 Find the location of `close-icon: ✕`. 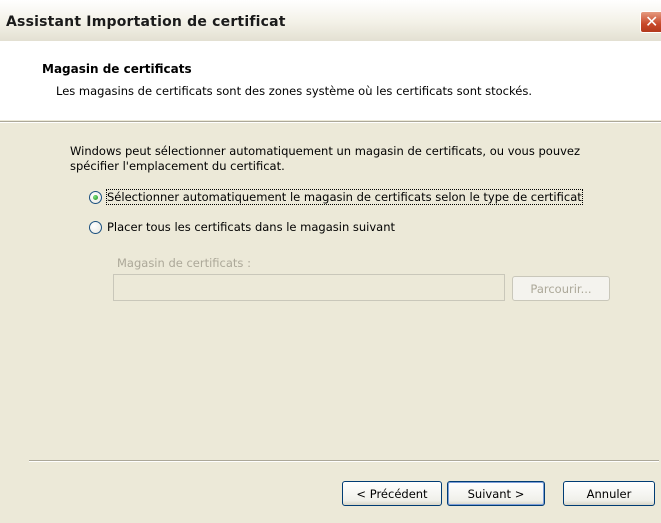

close-icon: ✕ is located at coordinates (652, 21).